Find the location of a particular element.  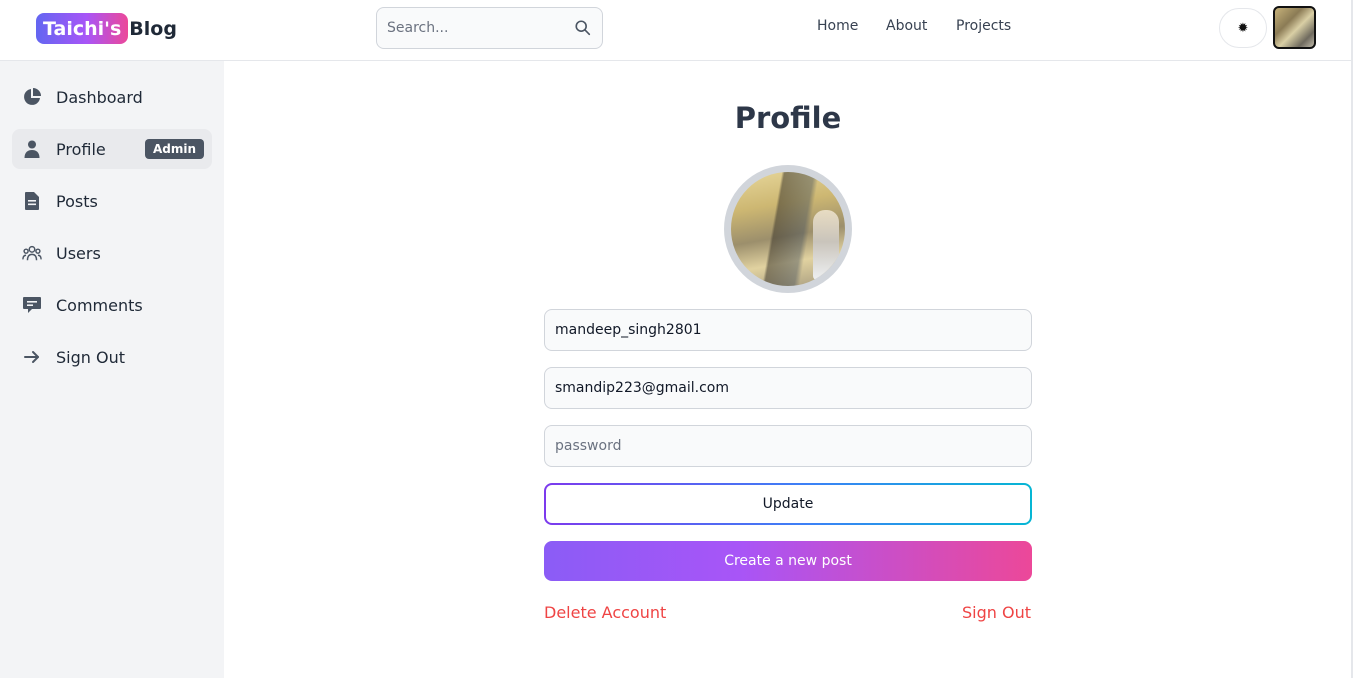

page-title: Profile is located at coordinates (788, 118).